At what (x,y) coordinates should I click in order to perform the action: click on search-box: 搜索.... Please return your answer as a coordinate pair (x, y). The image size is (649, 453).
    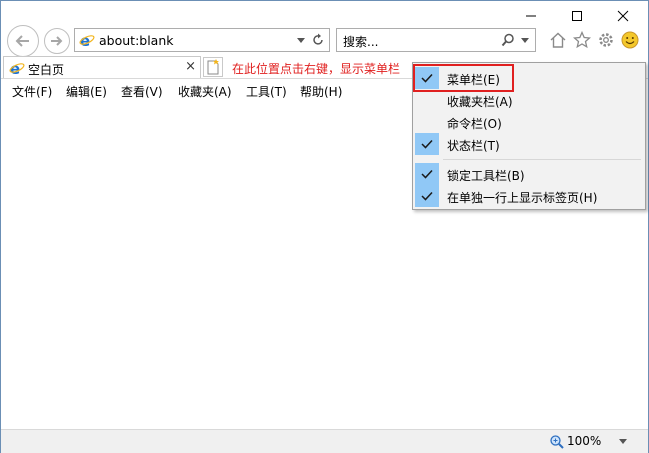
    Looking at the image, I should click on (436, 40).